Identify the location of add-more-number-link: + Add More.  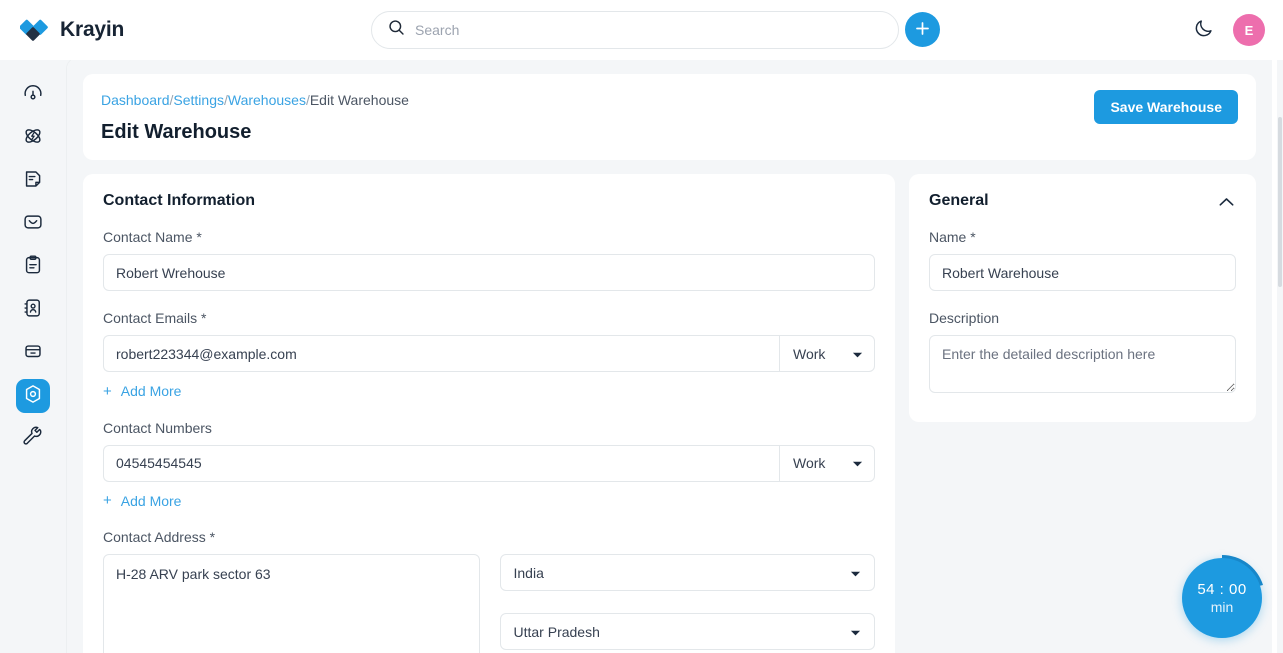
(142, 501).